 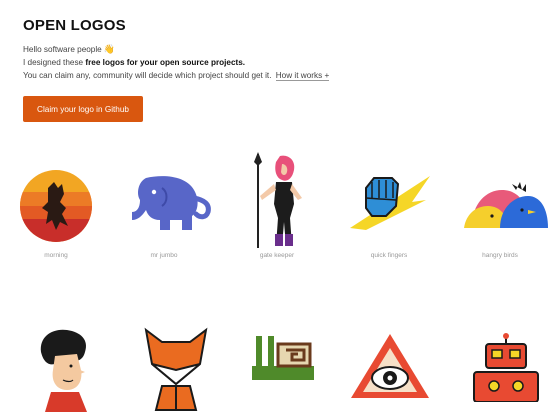 I want to click on logo-caption: mr jumbo, so click(x=164, y=255).